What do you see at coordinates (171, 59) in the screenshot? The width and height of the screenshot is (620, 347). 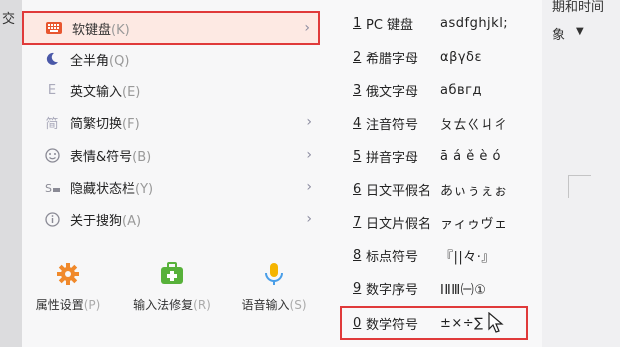 I see `menu-item-full-half-width: 全半角(Q)` at bounding box center [171, 59].